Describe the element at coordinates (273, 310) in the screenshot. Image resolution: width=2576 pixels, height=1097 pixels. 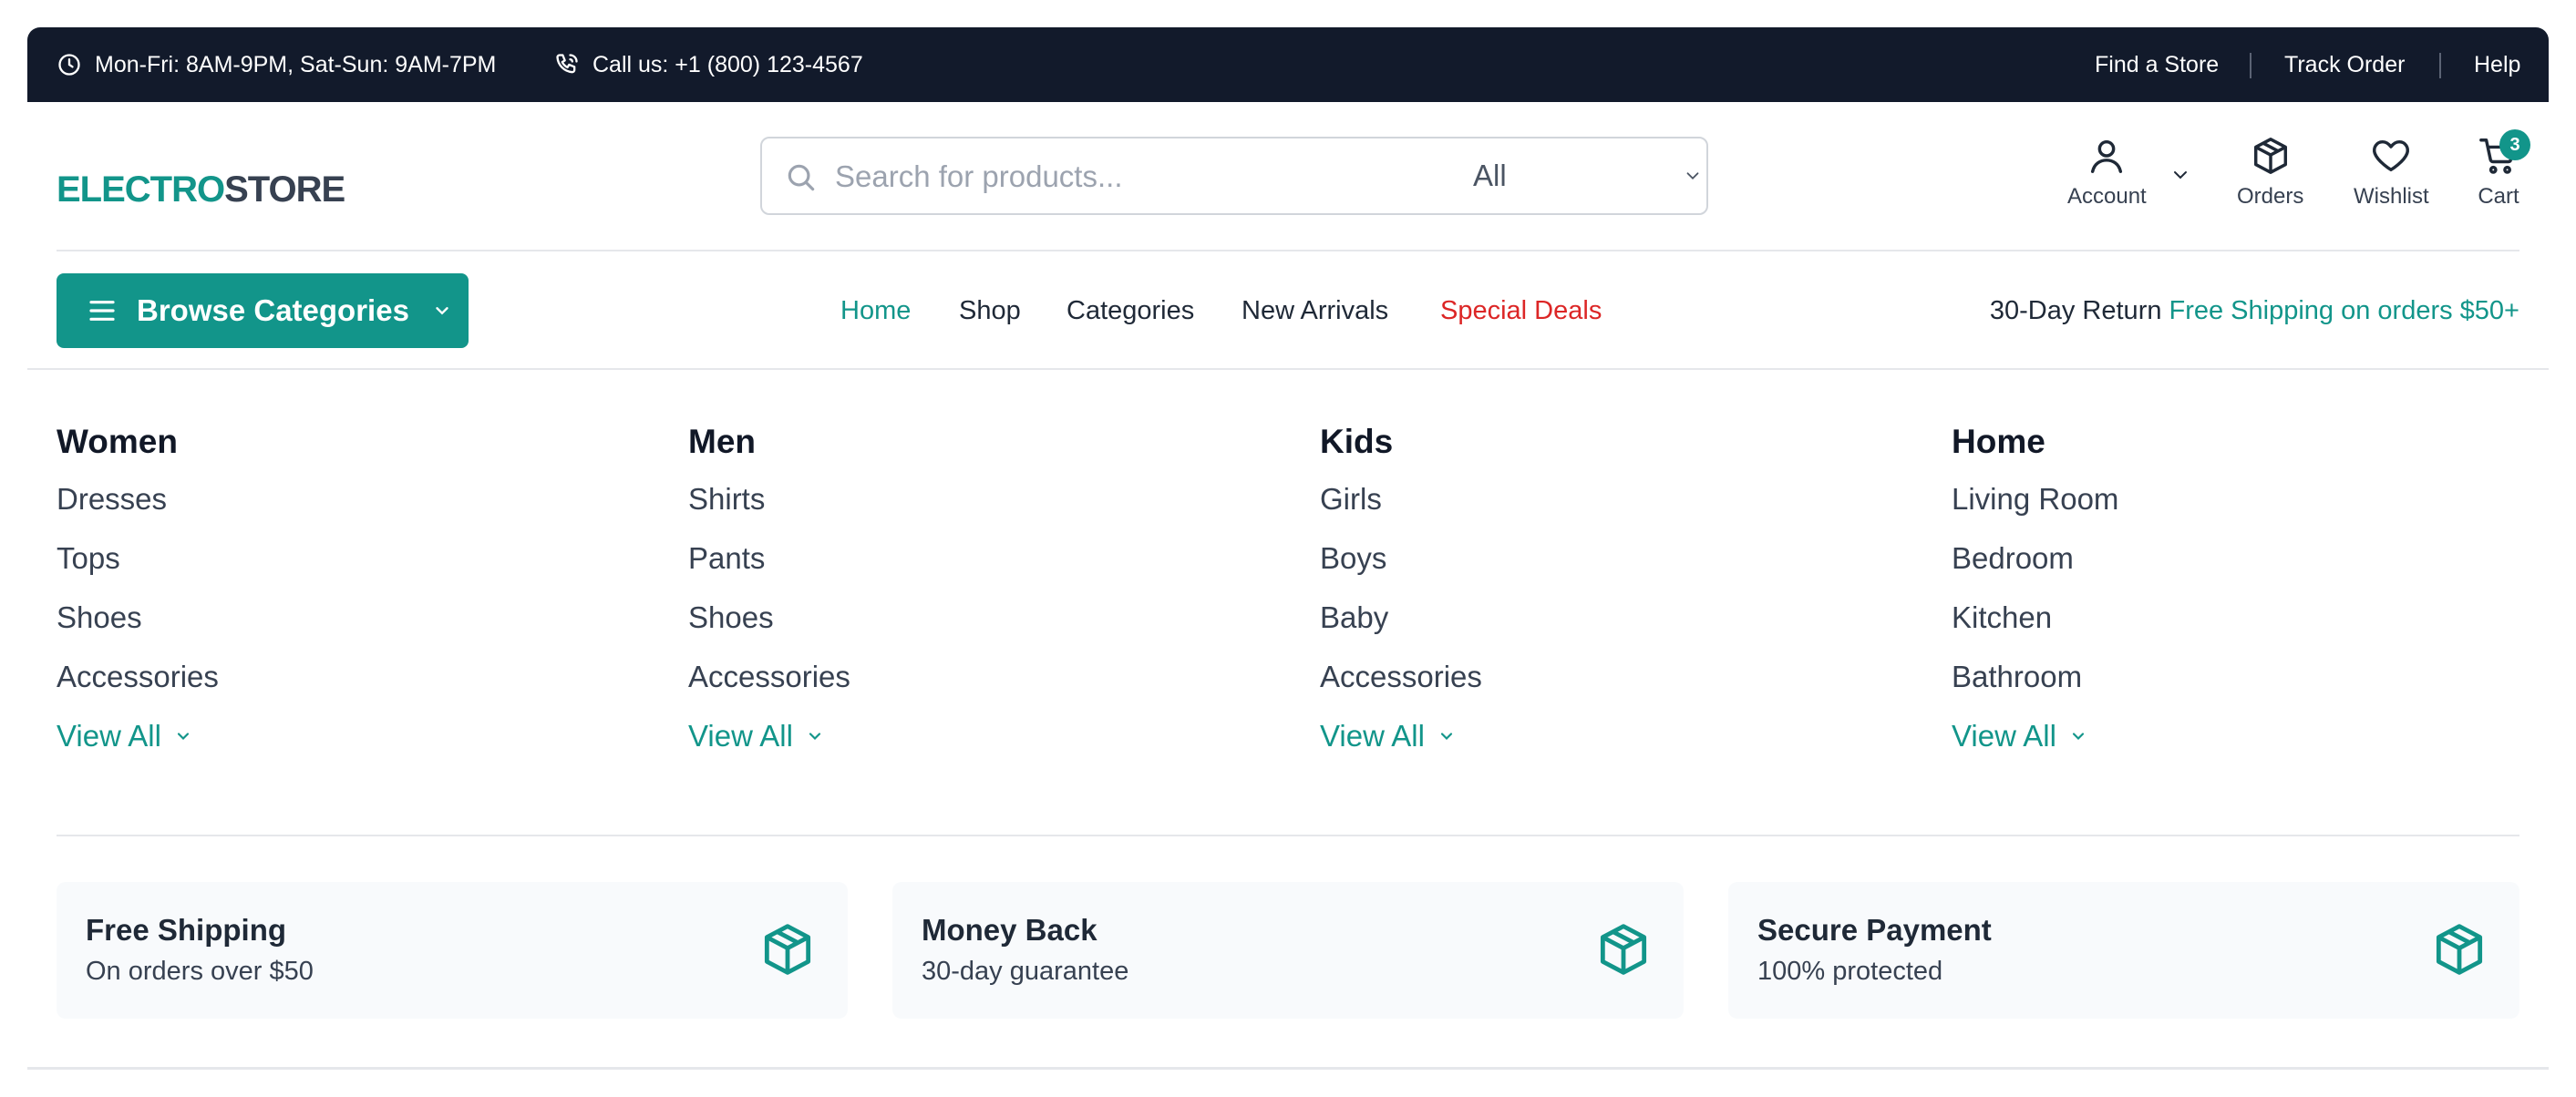
I see `browse-categories-label: Browse Categories` at that location.